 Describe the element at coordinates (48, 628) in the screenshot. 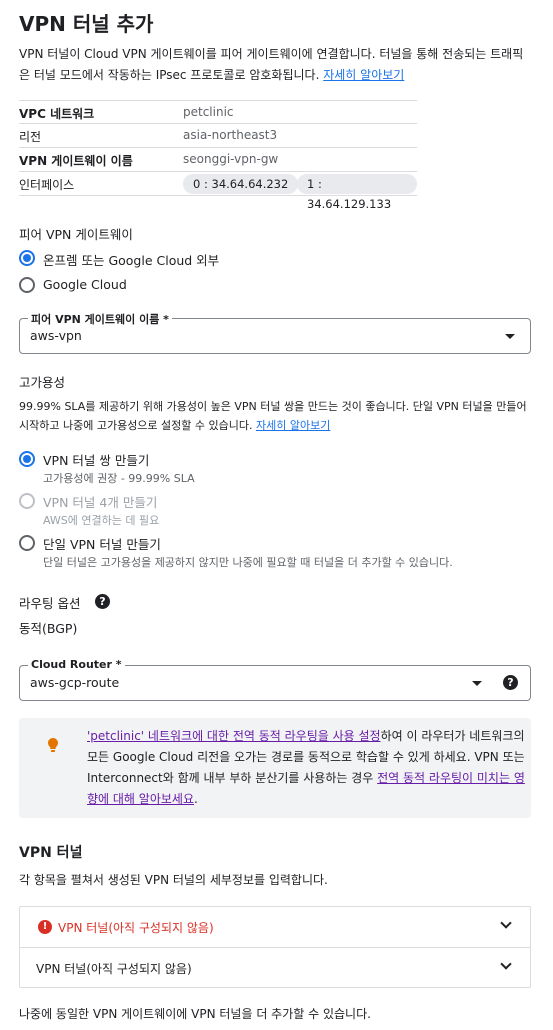

I see `routing-value: 동적(BGP)` at that location.